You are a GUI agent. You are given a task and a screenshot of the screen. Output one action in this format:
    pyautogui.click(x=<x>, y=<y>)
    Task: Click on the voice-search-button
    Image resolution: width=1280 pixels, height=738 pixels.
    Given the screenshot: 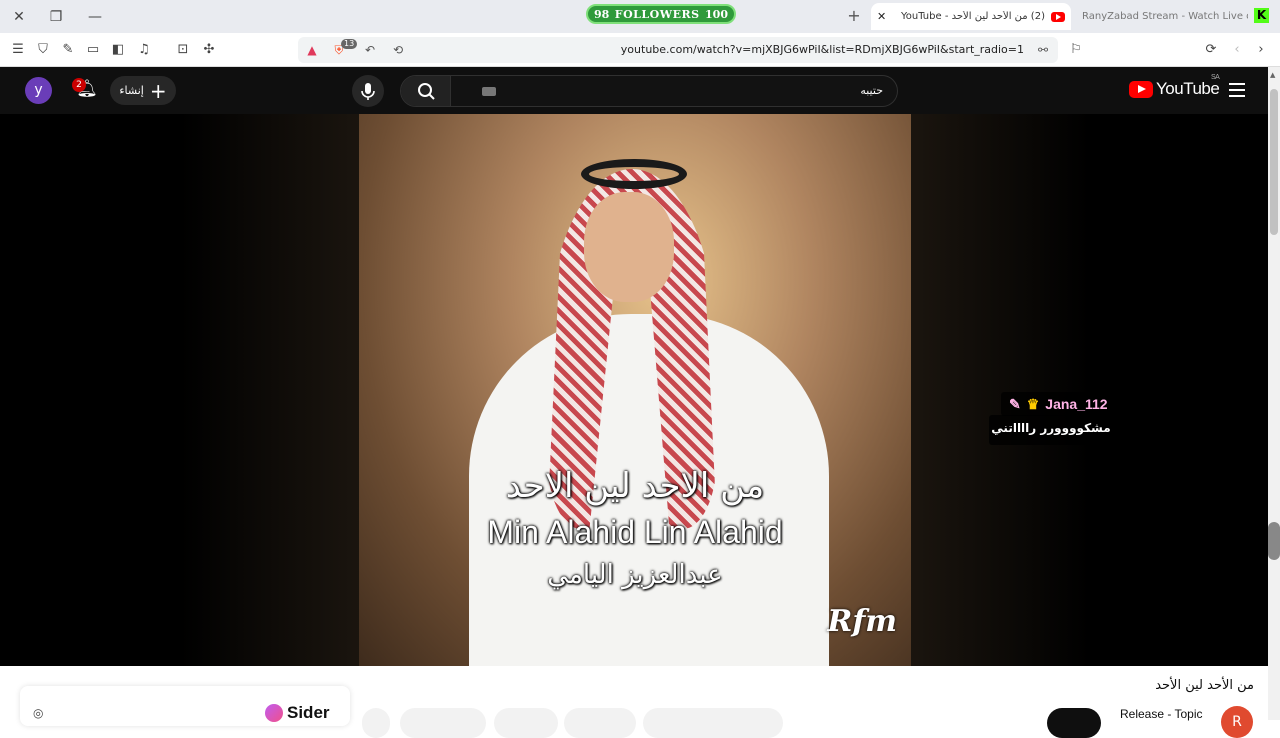 What is the action you would take?
    pyautogui.click(x=368, y=91)
    